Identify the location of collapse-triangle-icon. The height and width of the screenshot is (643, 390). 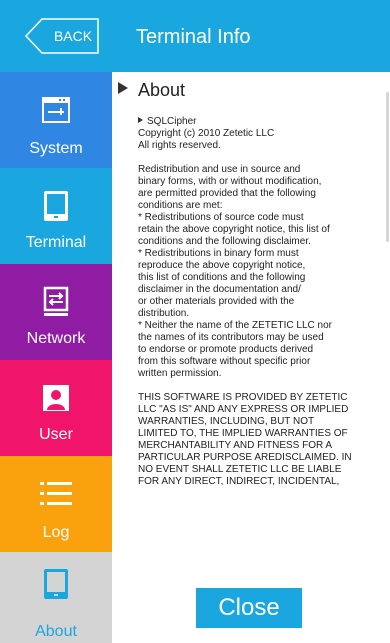
(140, 120).